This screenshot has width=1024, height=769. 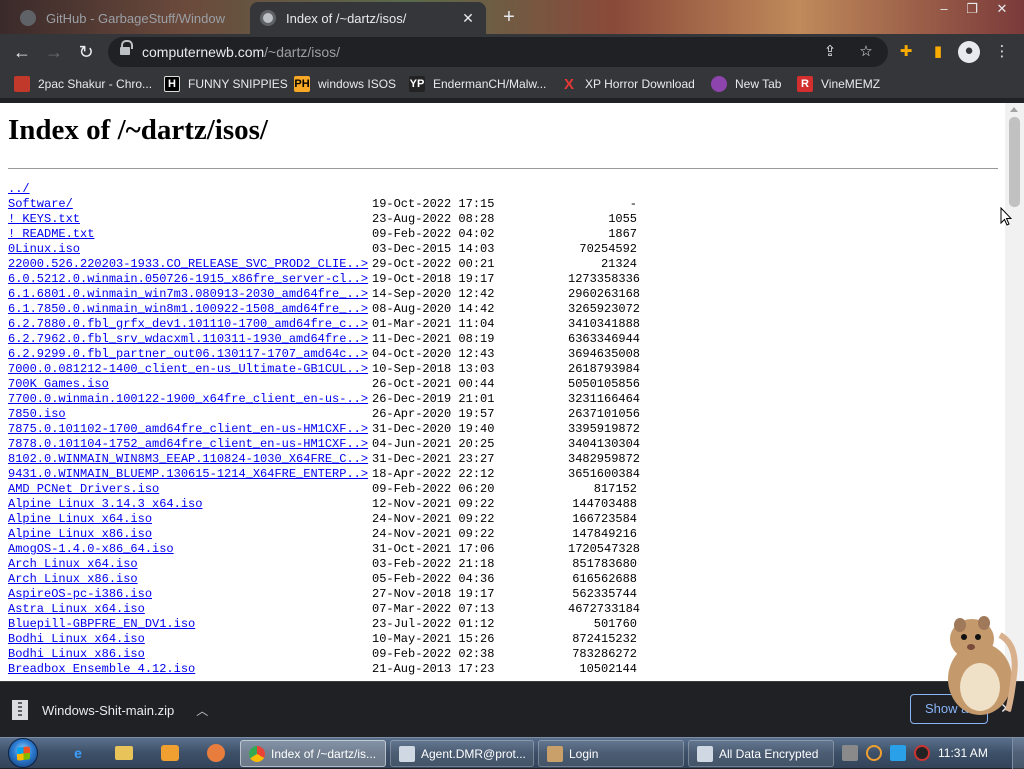 I want to click on tray-search-icon, so click(x=874, y=753).